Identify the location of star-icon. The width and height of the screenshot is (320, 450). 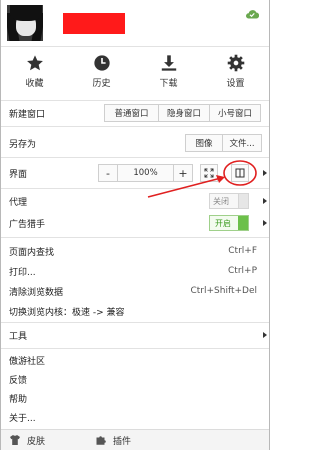
(34, 63).